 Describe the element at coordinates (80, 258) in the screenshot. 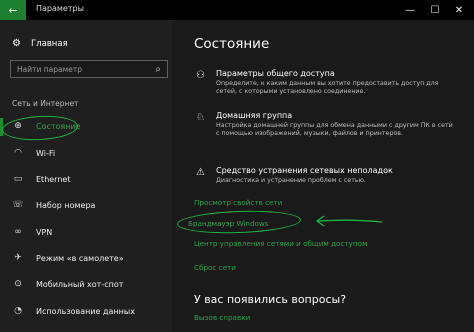

I see `sidebar-item-label: Режим «в самолете»` at that location.